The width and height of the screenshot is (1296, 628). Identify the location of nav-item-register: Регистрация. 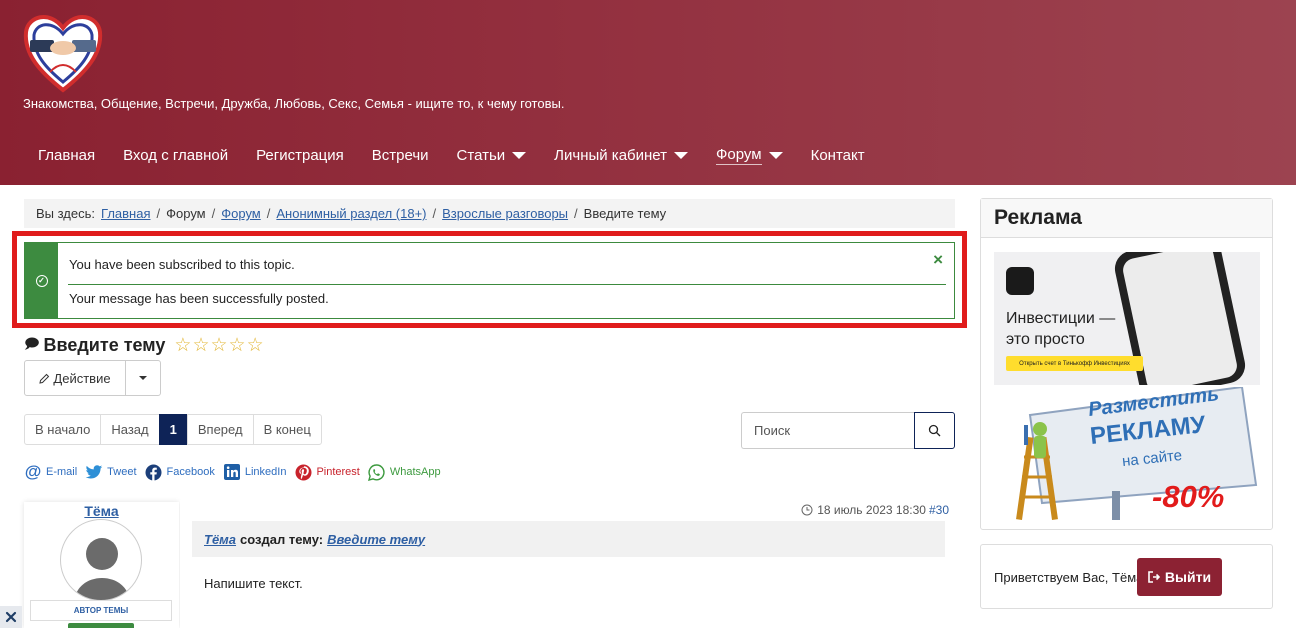
(300, 155).